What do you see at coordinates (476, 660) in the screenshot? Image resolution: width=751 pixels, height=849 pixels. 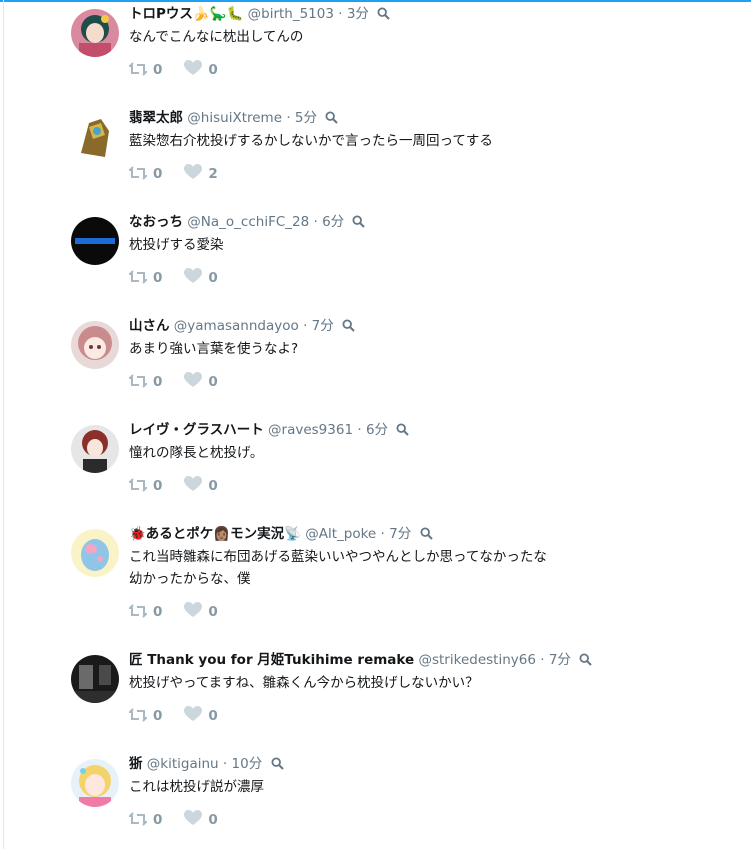 I see `user-handle: @strikedestiny66` at bounding box center [476, 660].